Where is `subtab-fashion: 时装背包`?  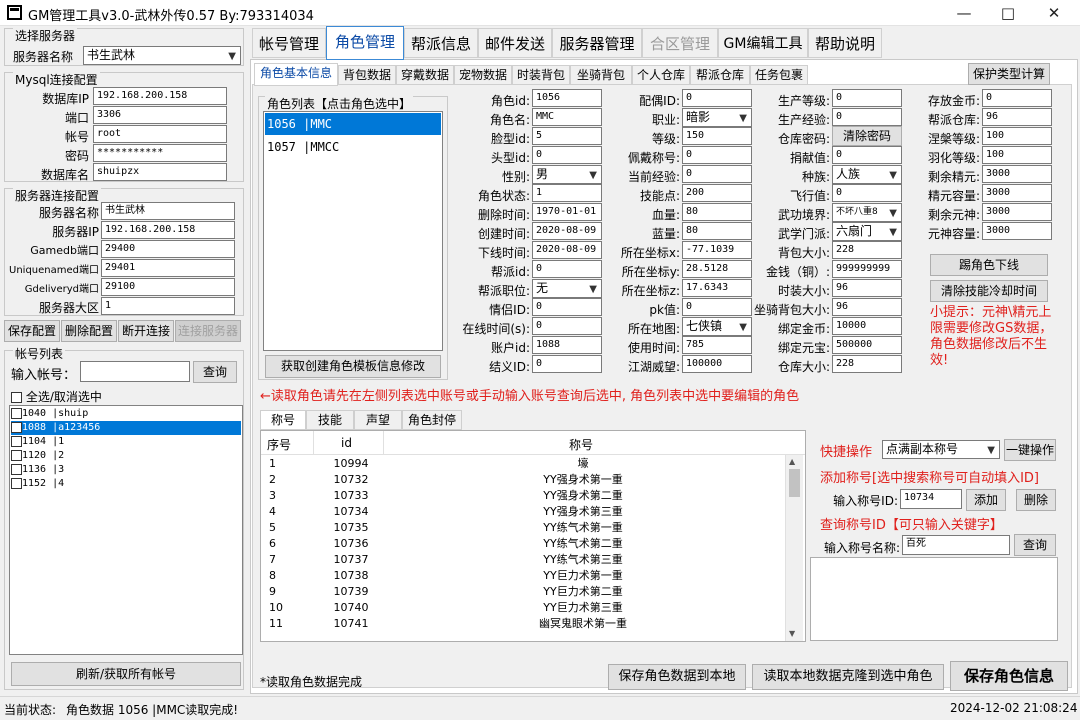 subtab-fashion: 时装背包 is located at coordinates (541, 75).